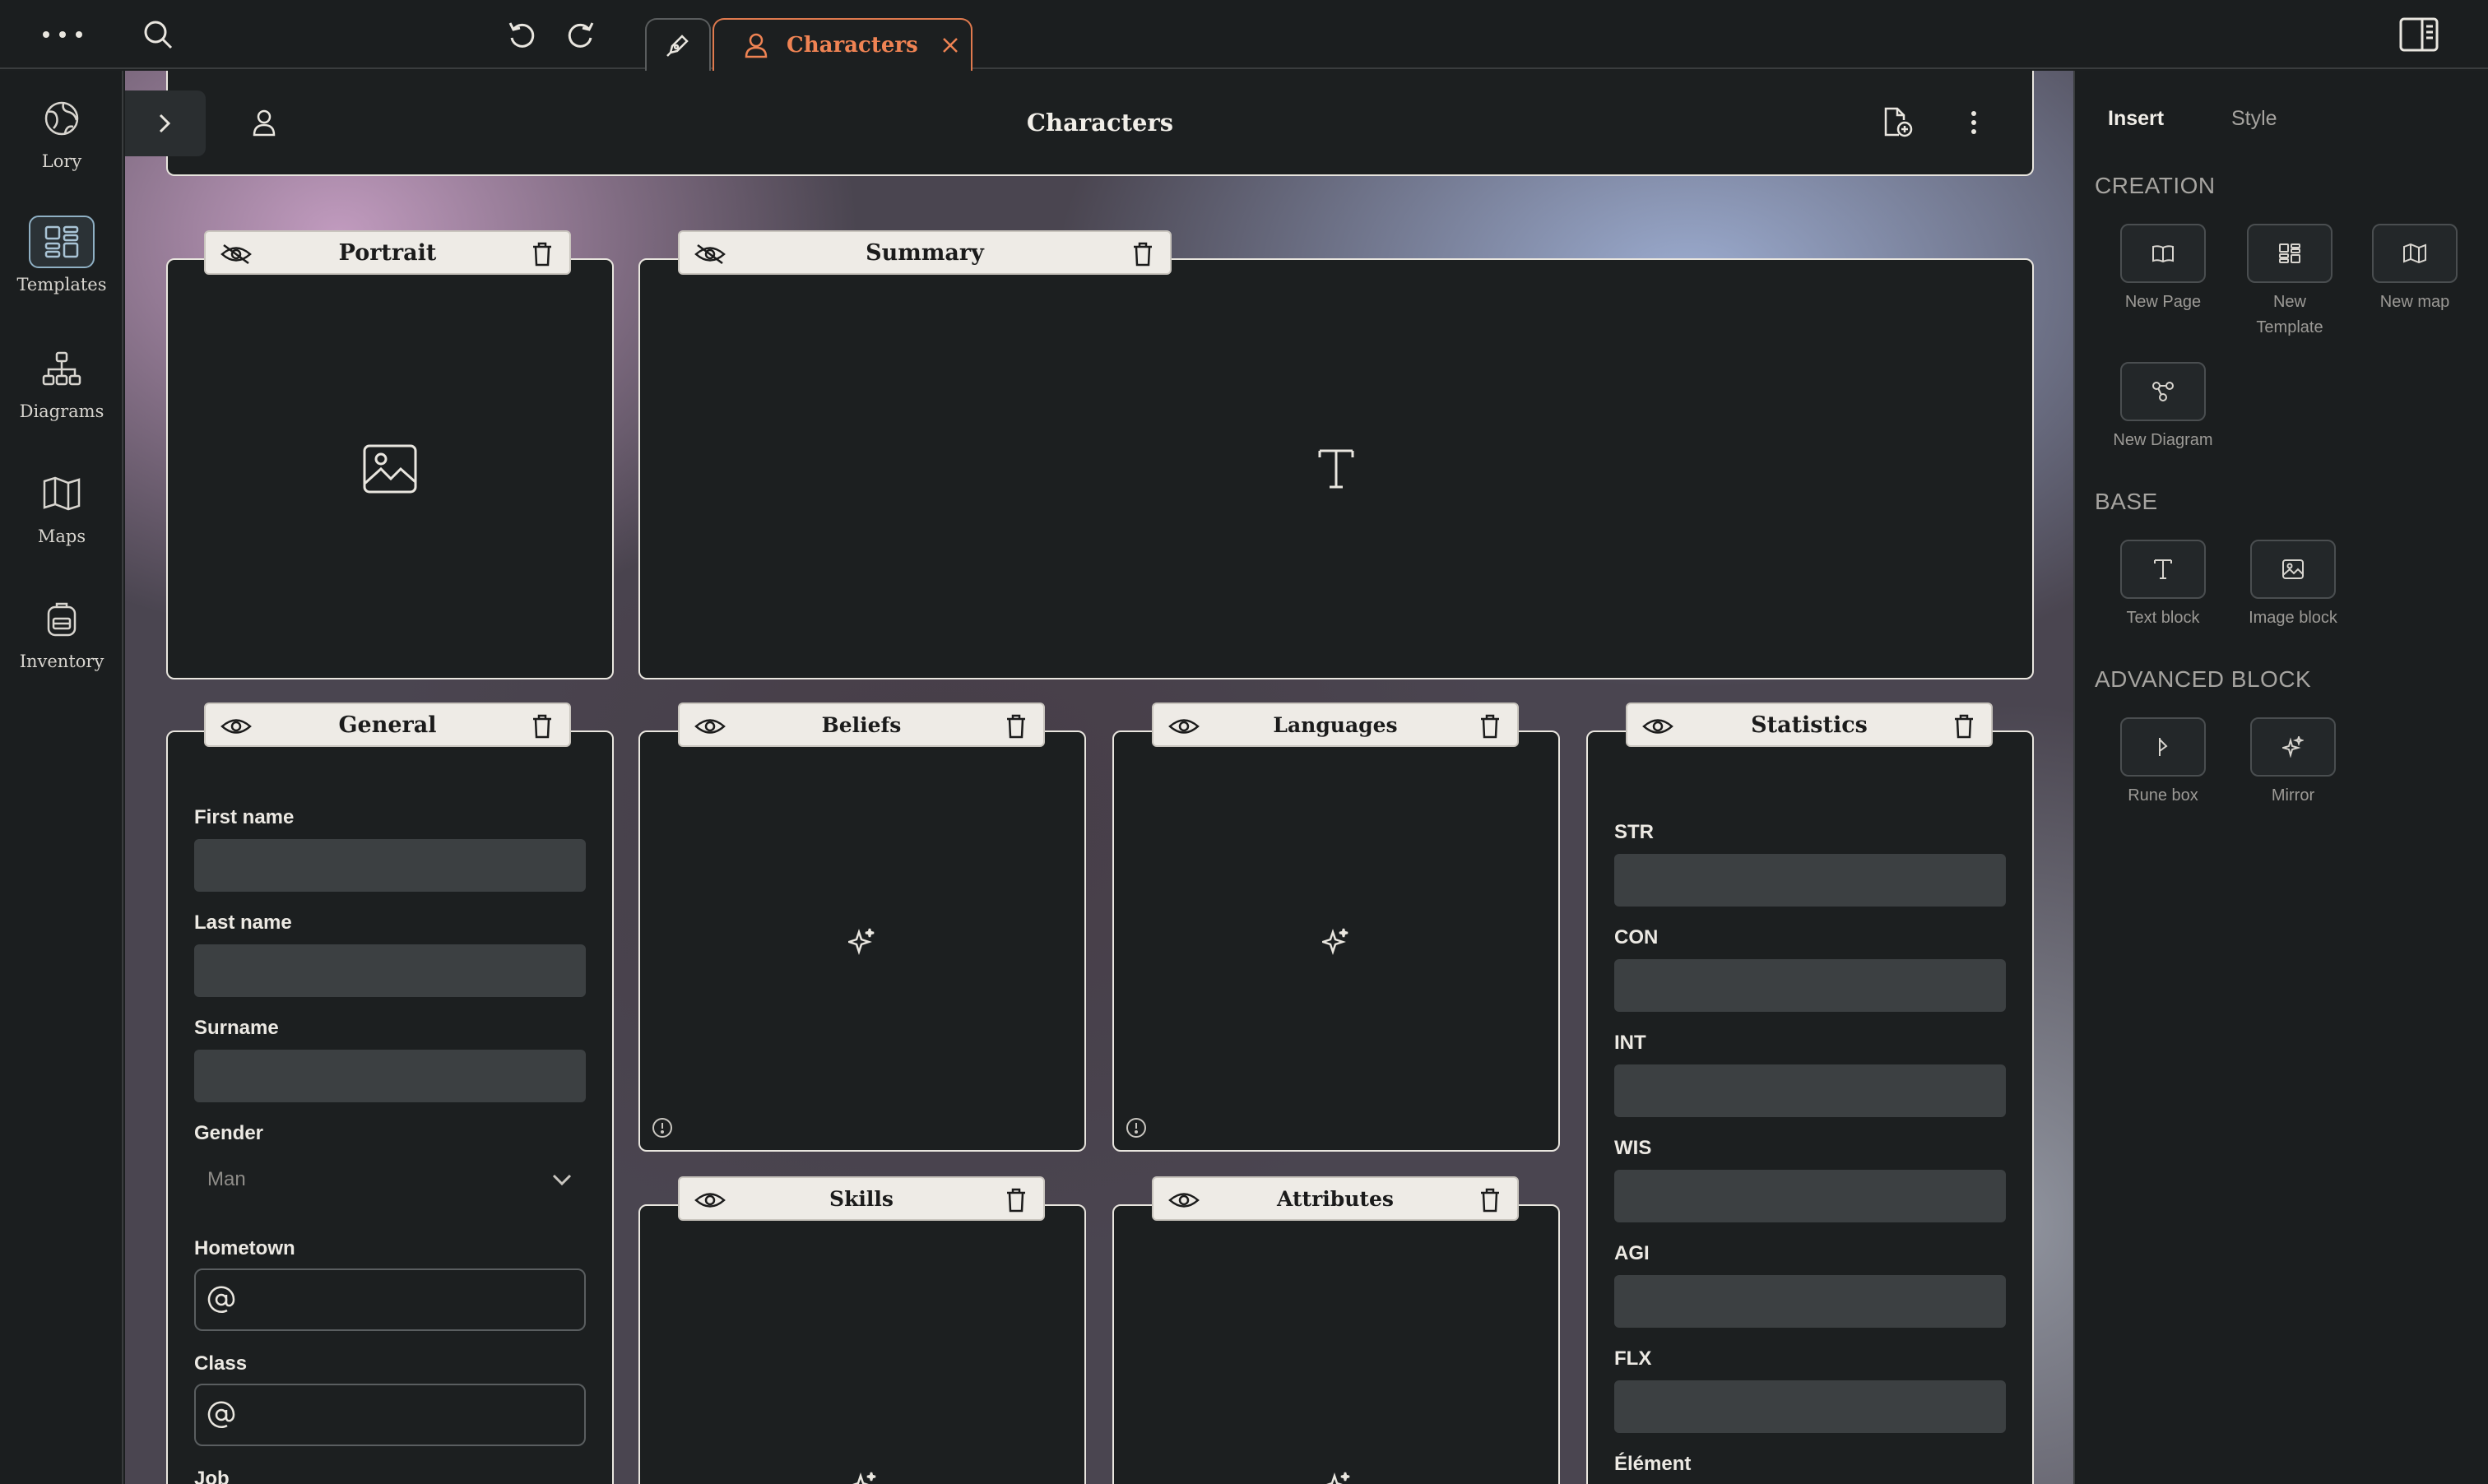 This screenshot has height=1484, width=2488. Describe the element at coordinates (2163, 269) in the screenshot. I see `new-page-button: New Page` at that location.